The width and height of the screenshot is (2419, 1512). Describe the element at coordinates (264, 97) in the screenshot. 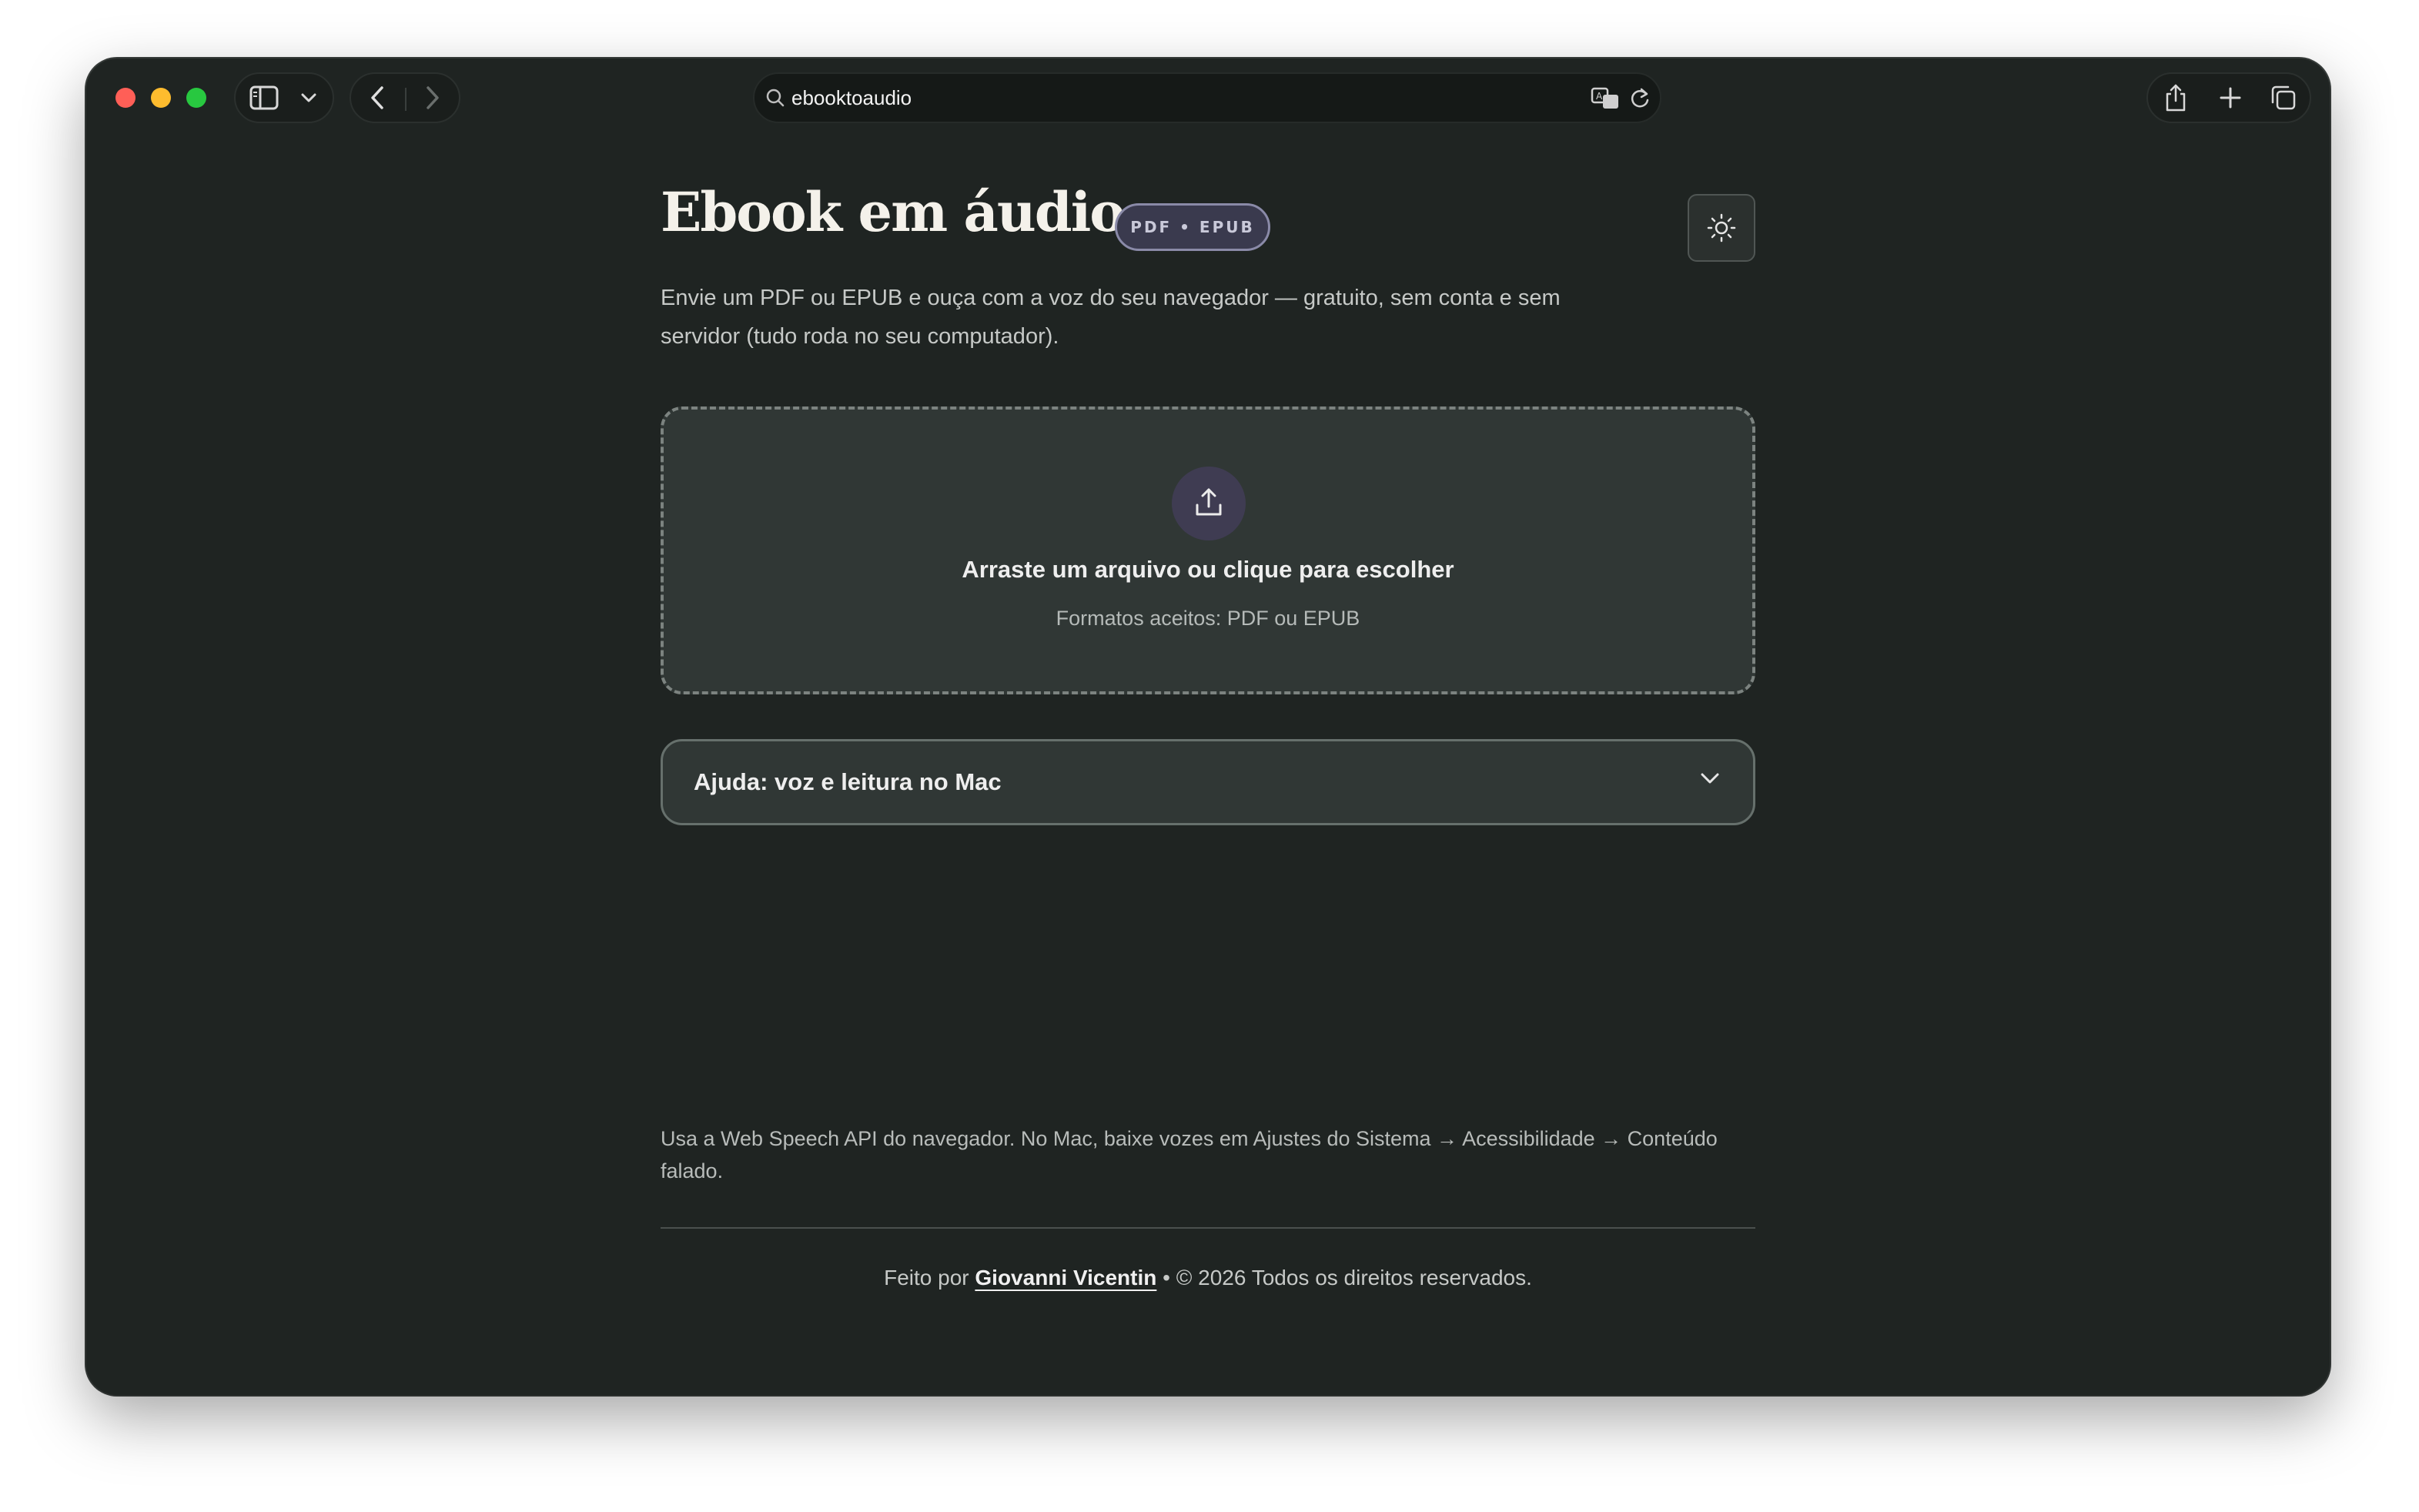

I see `sidebar-icon` at that location.